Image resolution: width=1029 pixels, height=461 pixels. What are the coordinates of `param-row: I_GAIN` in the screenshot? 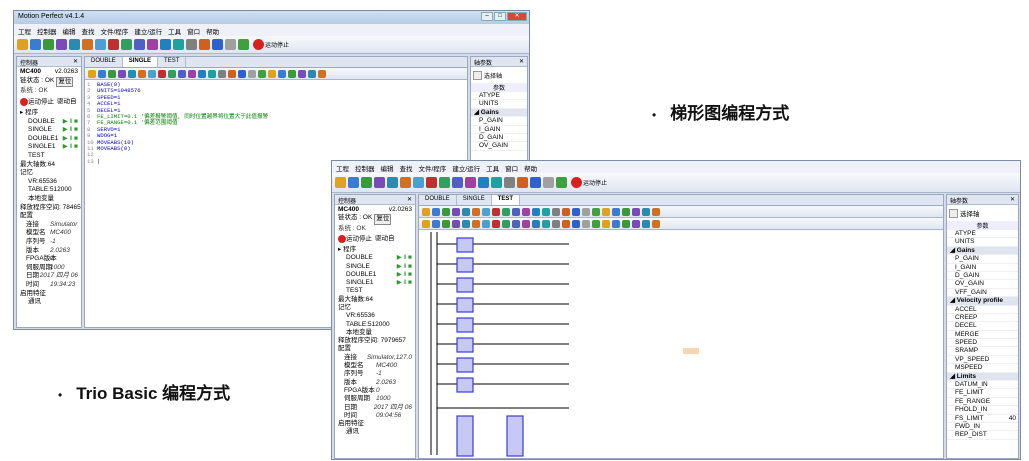 It's located at (982, 268).